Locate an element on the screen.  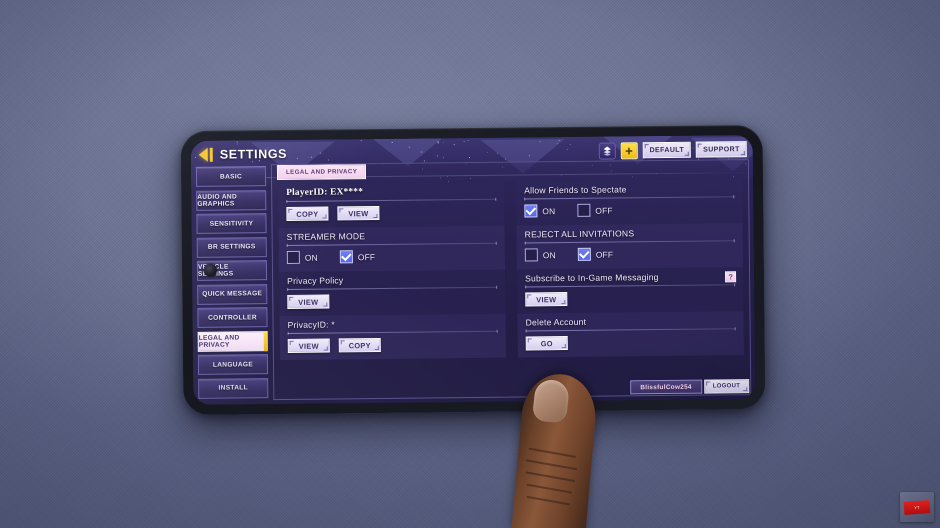
setting-cell-left: PrivacyID: * VIEW COPY is located at coordinates (392, 337).